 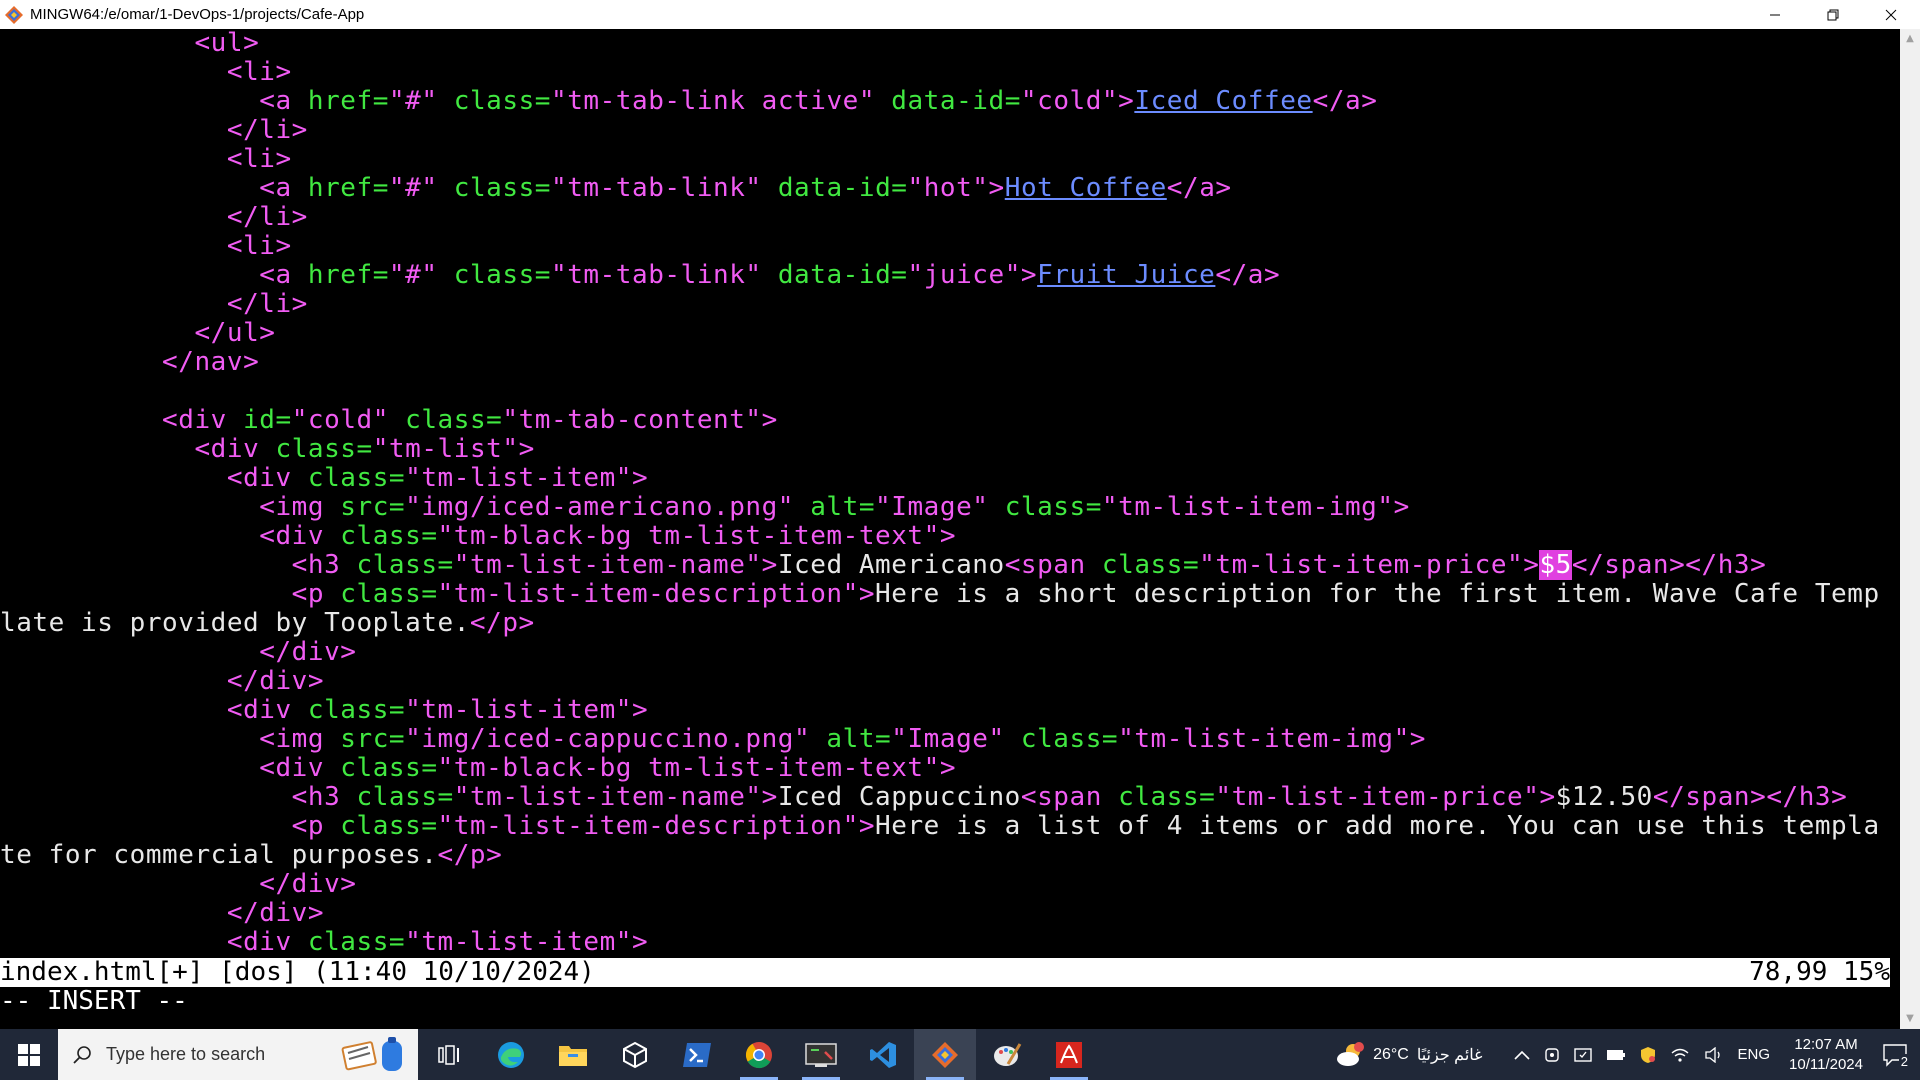 What do you see at coordinates (1826, 1044) in the screenshot?
I see `clock-time: 12:07 AM` at bounding box center [1826, 1044].